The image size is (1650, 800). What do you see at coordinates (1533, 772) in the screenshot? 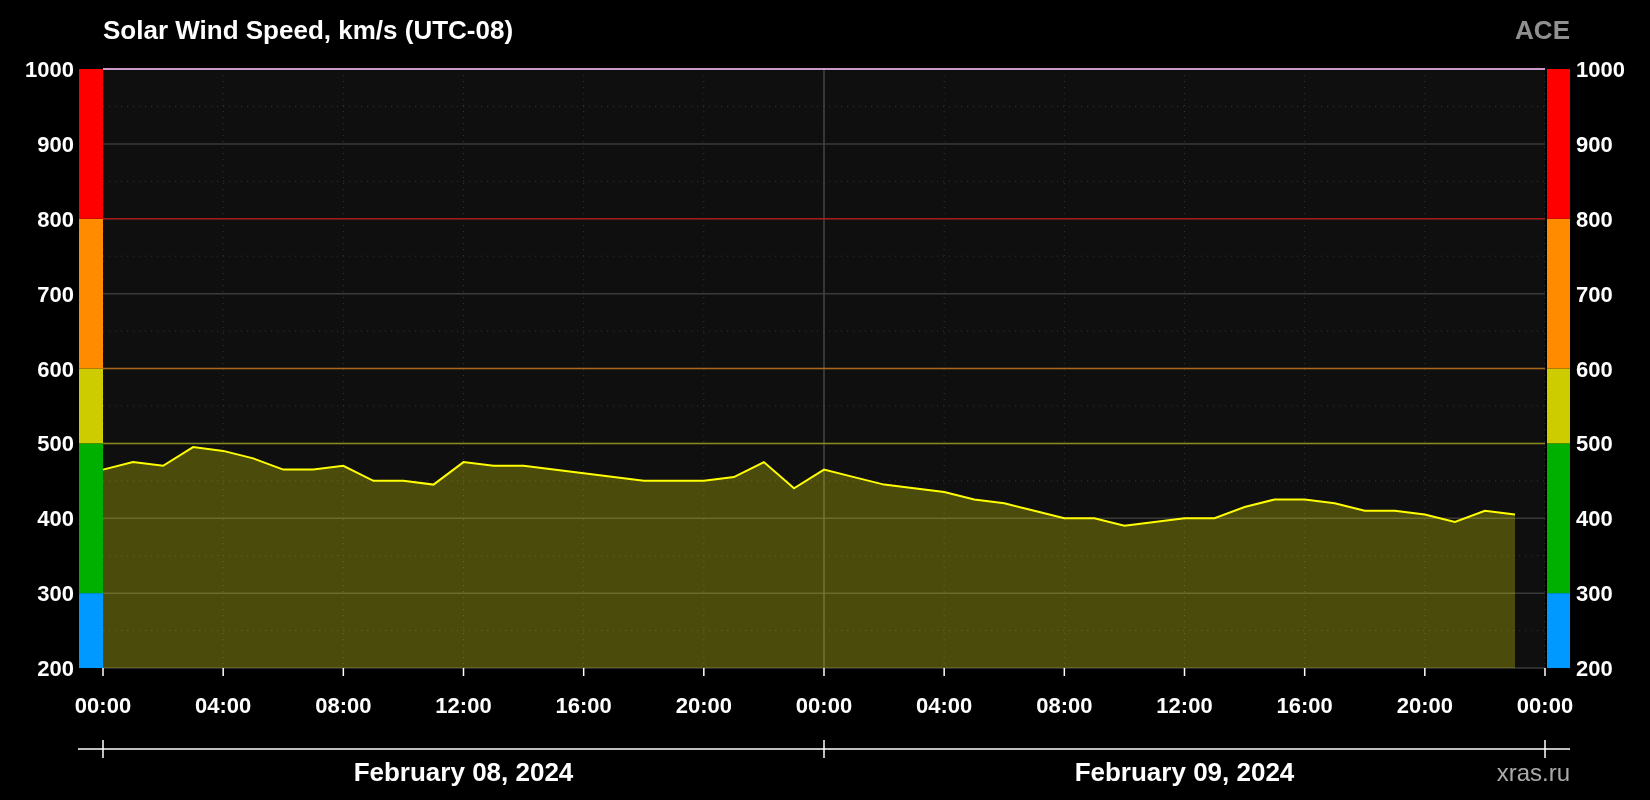
I see `credit-label: xras.ru` at bounding box center [1533, 772].